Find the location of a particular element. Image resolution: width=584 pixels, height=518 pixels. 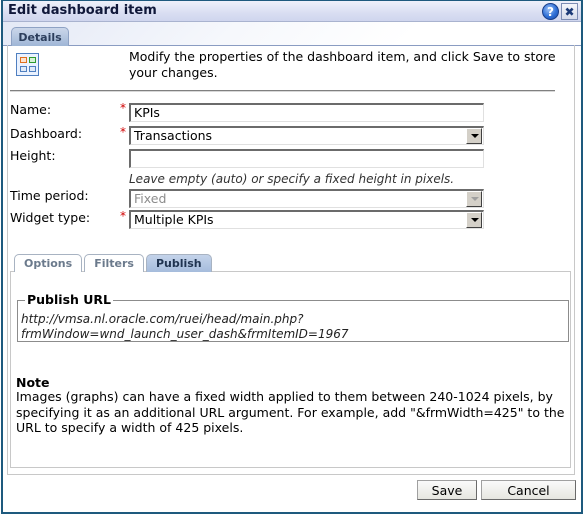

dialog-titlebar: Edit dashboard item ? ✖ is located at coordinates (292, 11).